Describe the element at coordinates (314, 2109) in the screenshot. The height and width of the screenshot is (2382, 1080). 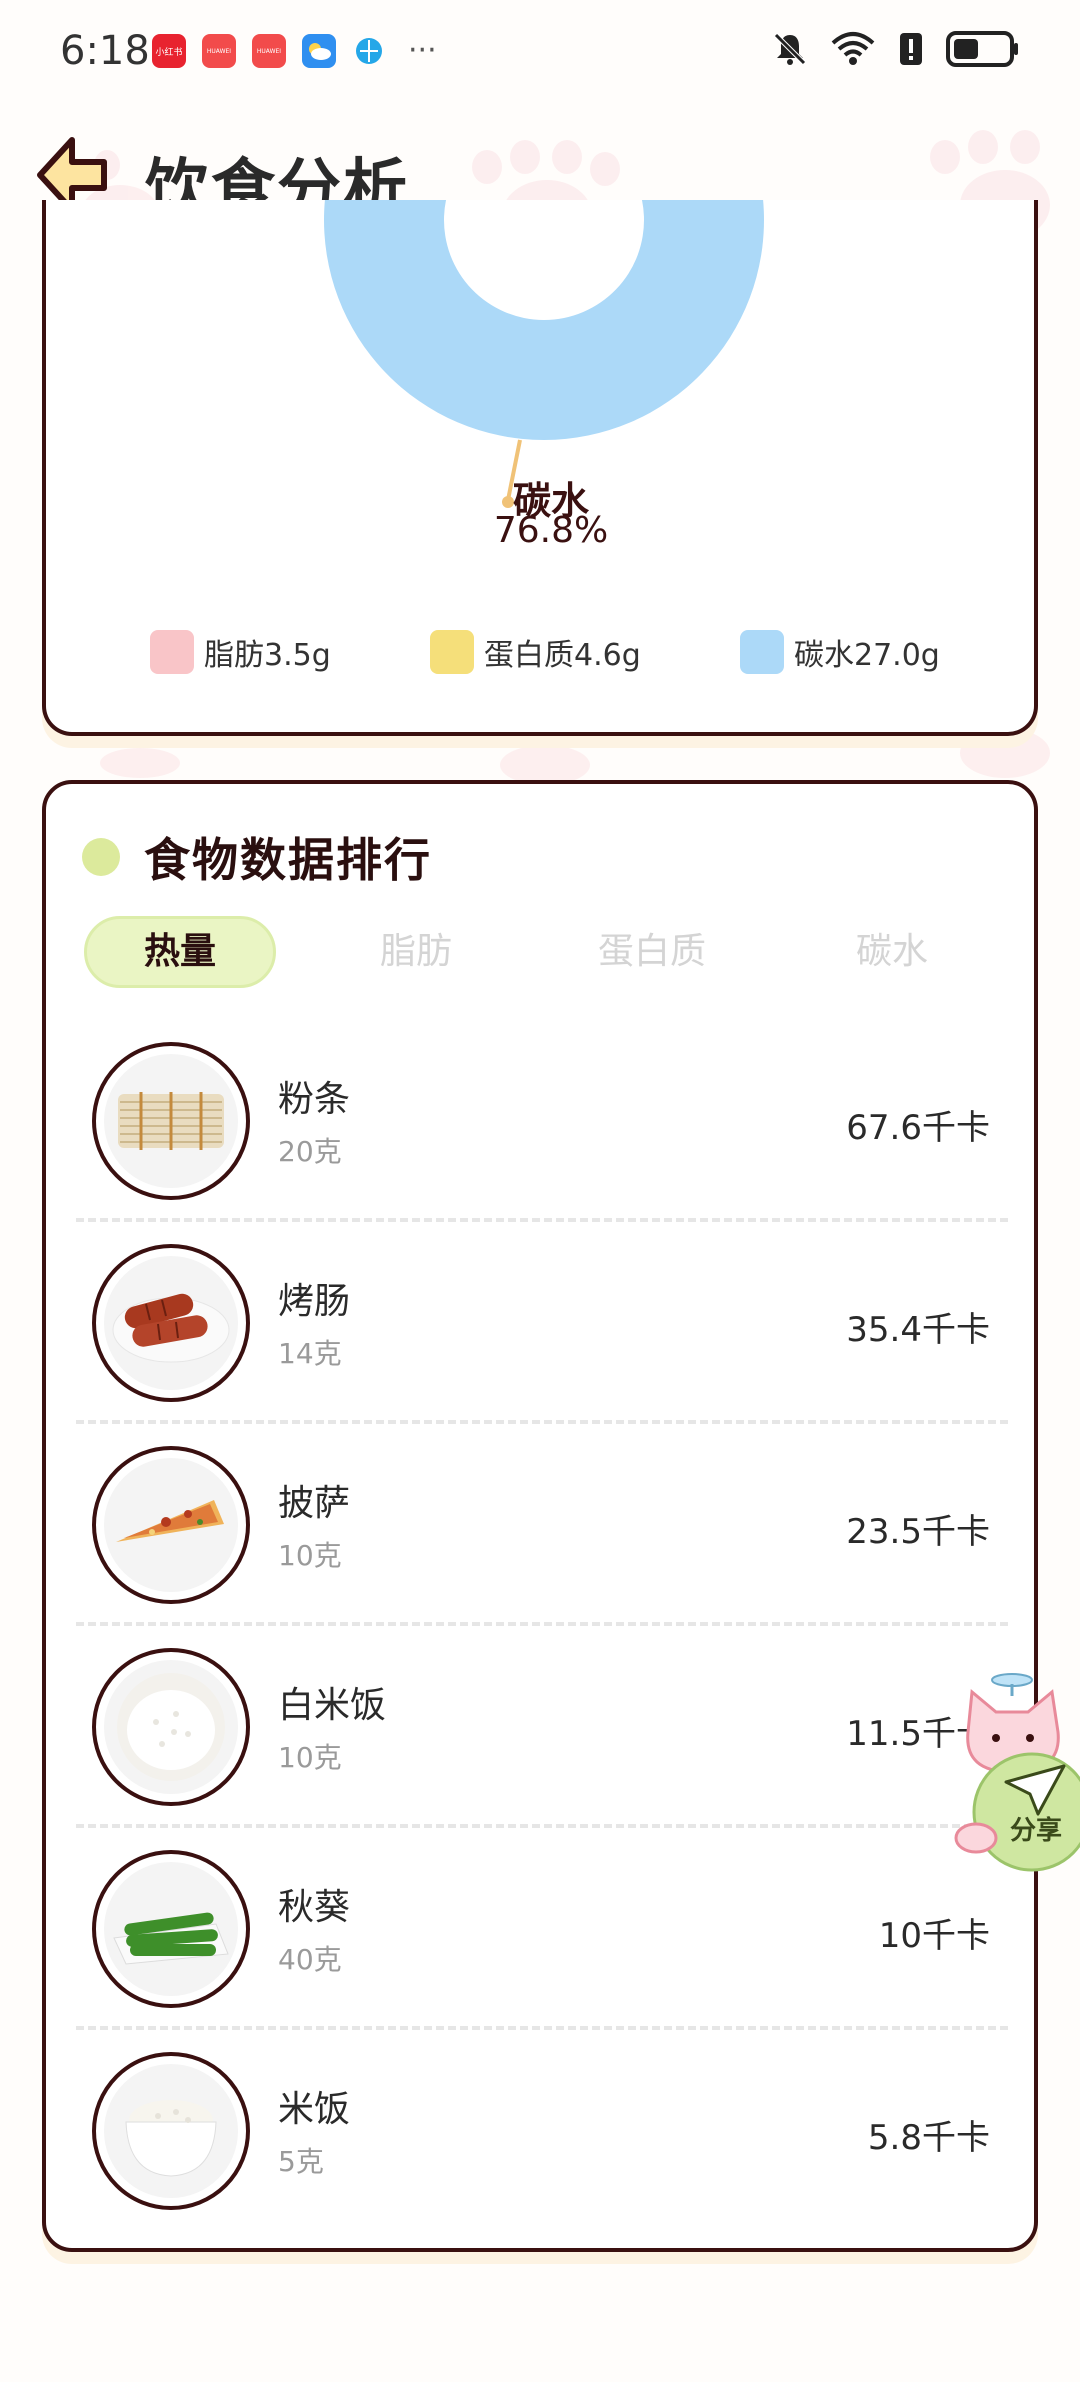
I see `food-name: 米饭` at that location.